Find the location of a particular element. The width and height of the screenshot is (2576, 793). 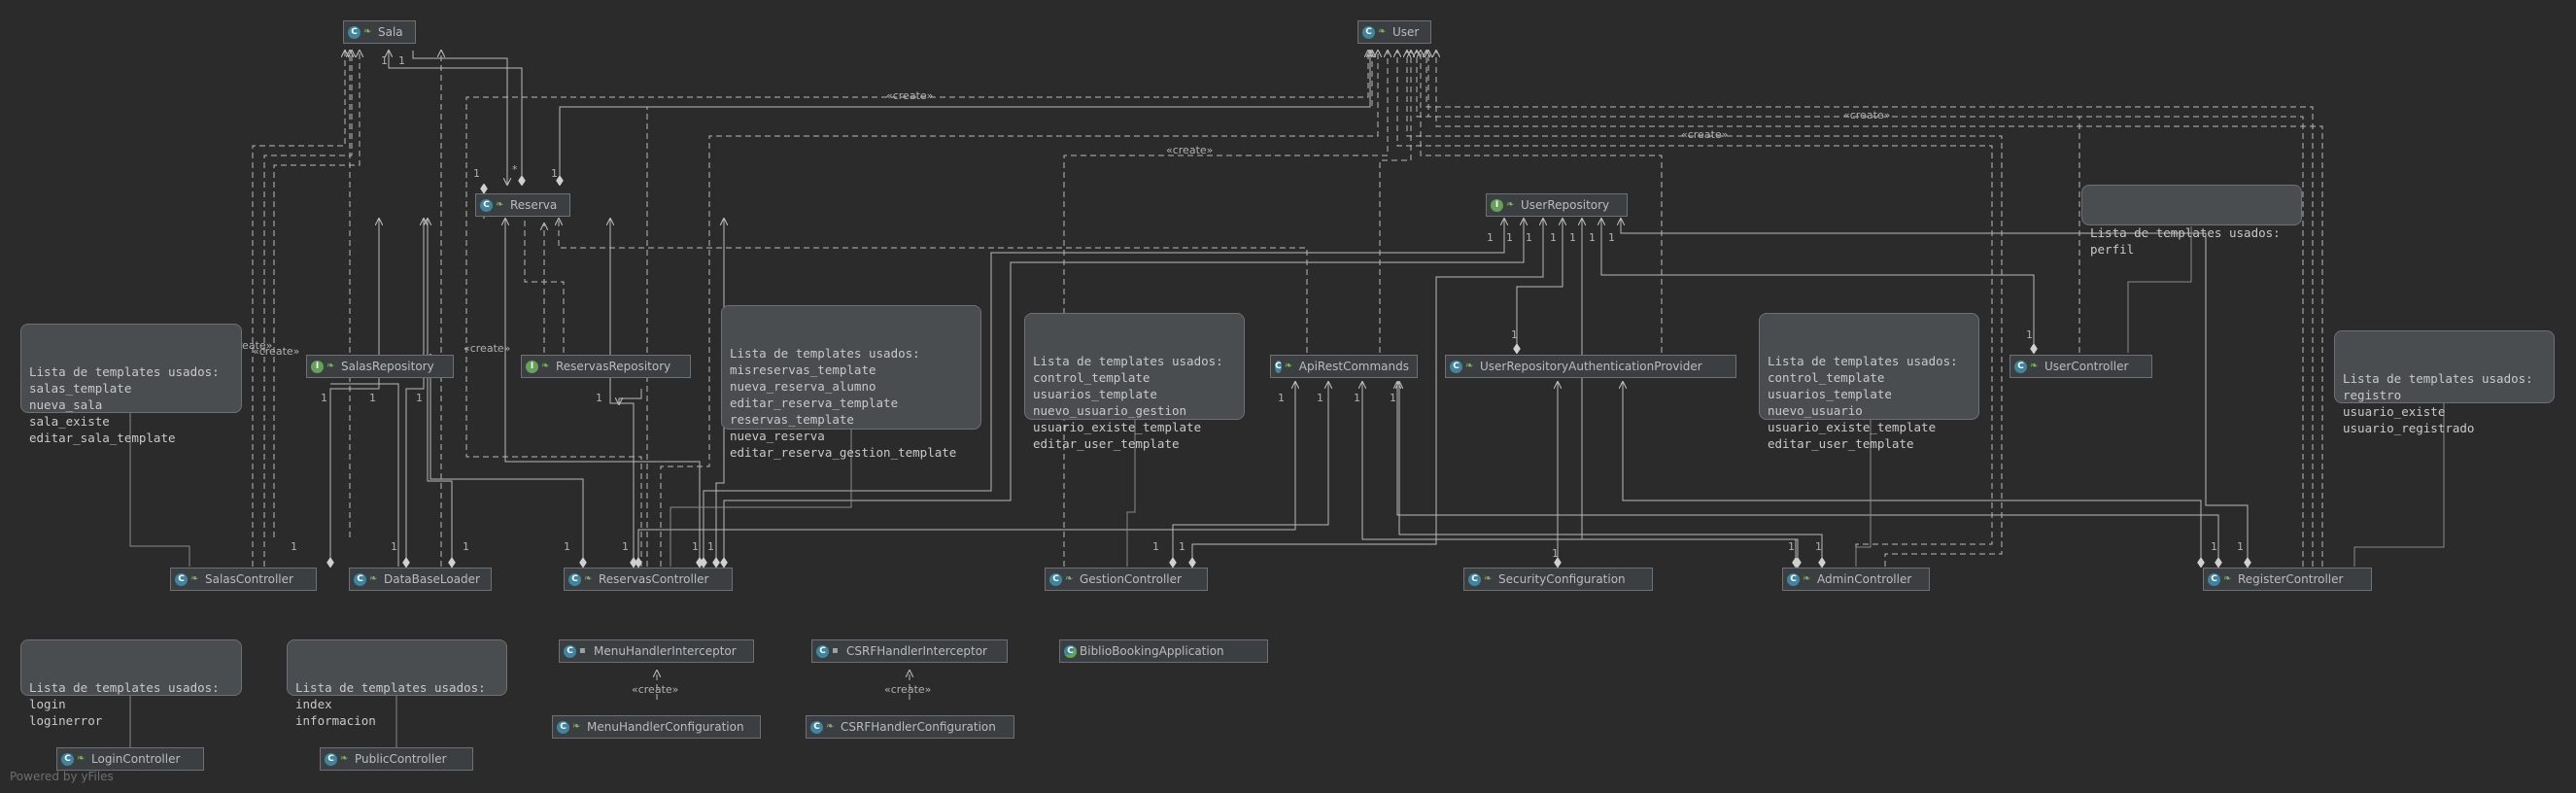

class-name: UserController is located at coordinates (2086, 366).